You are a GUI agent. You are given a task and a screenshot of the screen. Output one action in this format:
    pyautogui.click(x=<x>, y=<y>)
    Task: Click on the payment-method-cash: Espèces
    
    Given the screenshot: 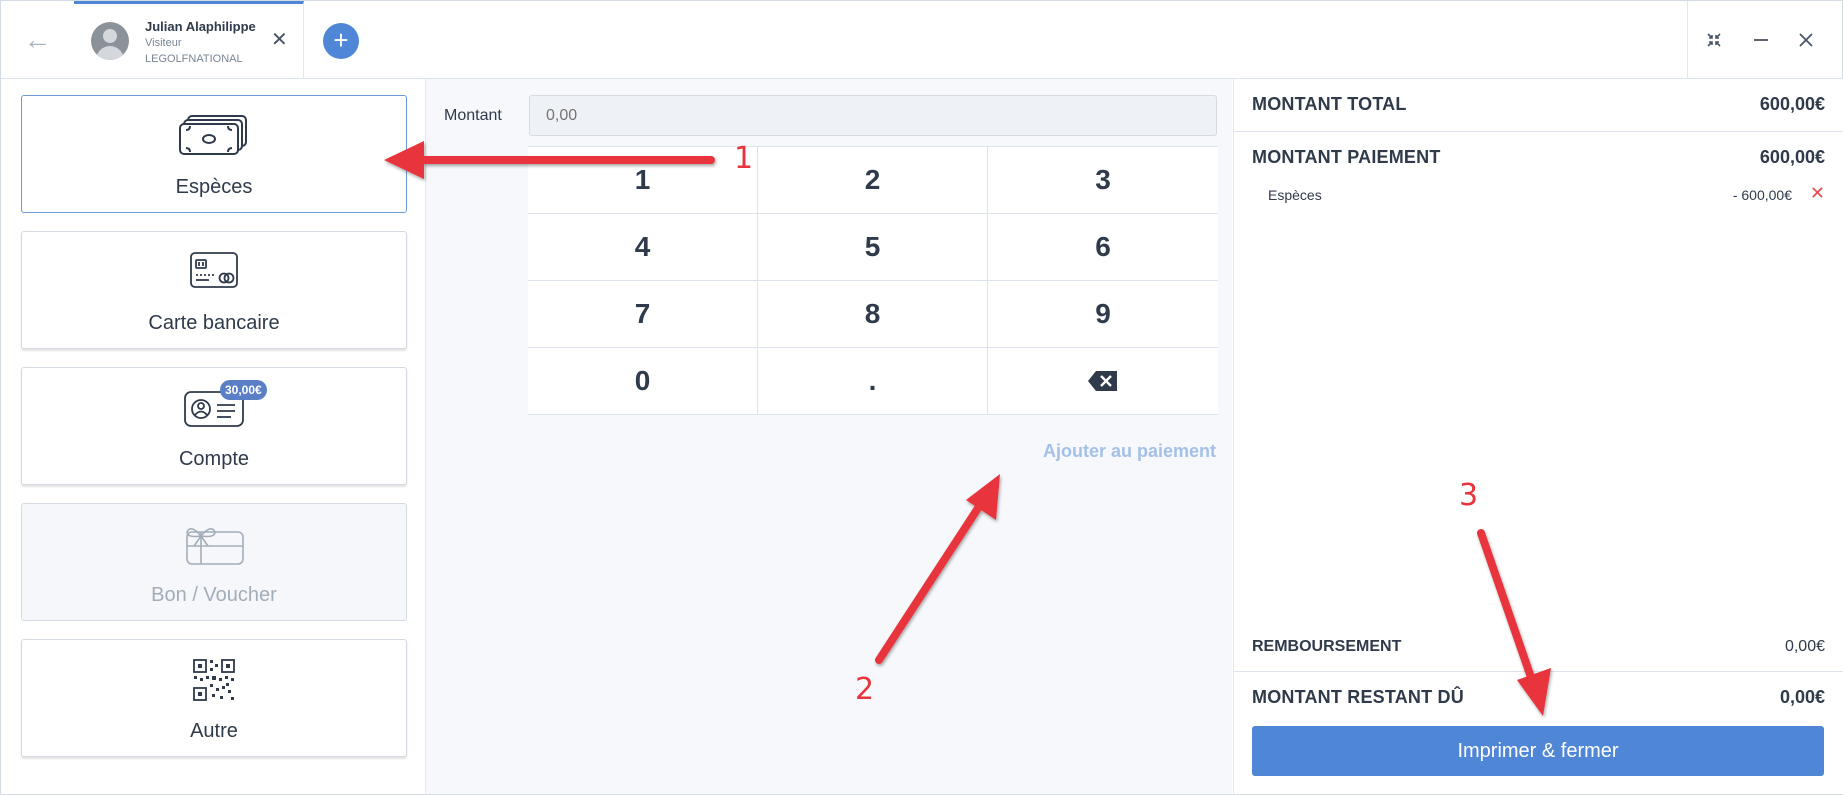 What is the action you would take?
    pyautogui.click(x=214, y=154)
    